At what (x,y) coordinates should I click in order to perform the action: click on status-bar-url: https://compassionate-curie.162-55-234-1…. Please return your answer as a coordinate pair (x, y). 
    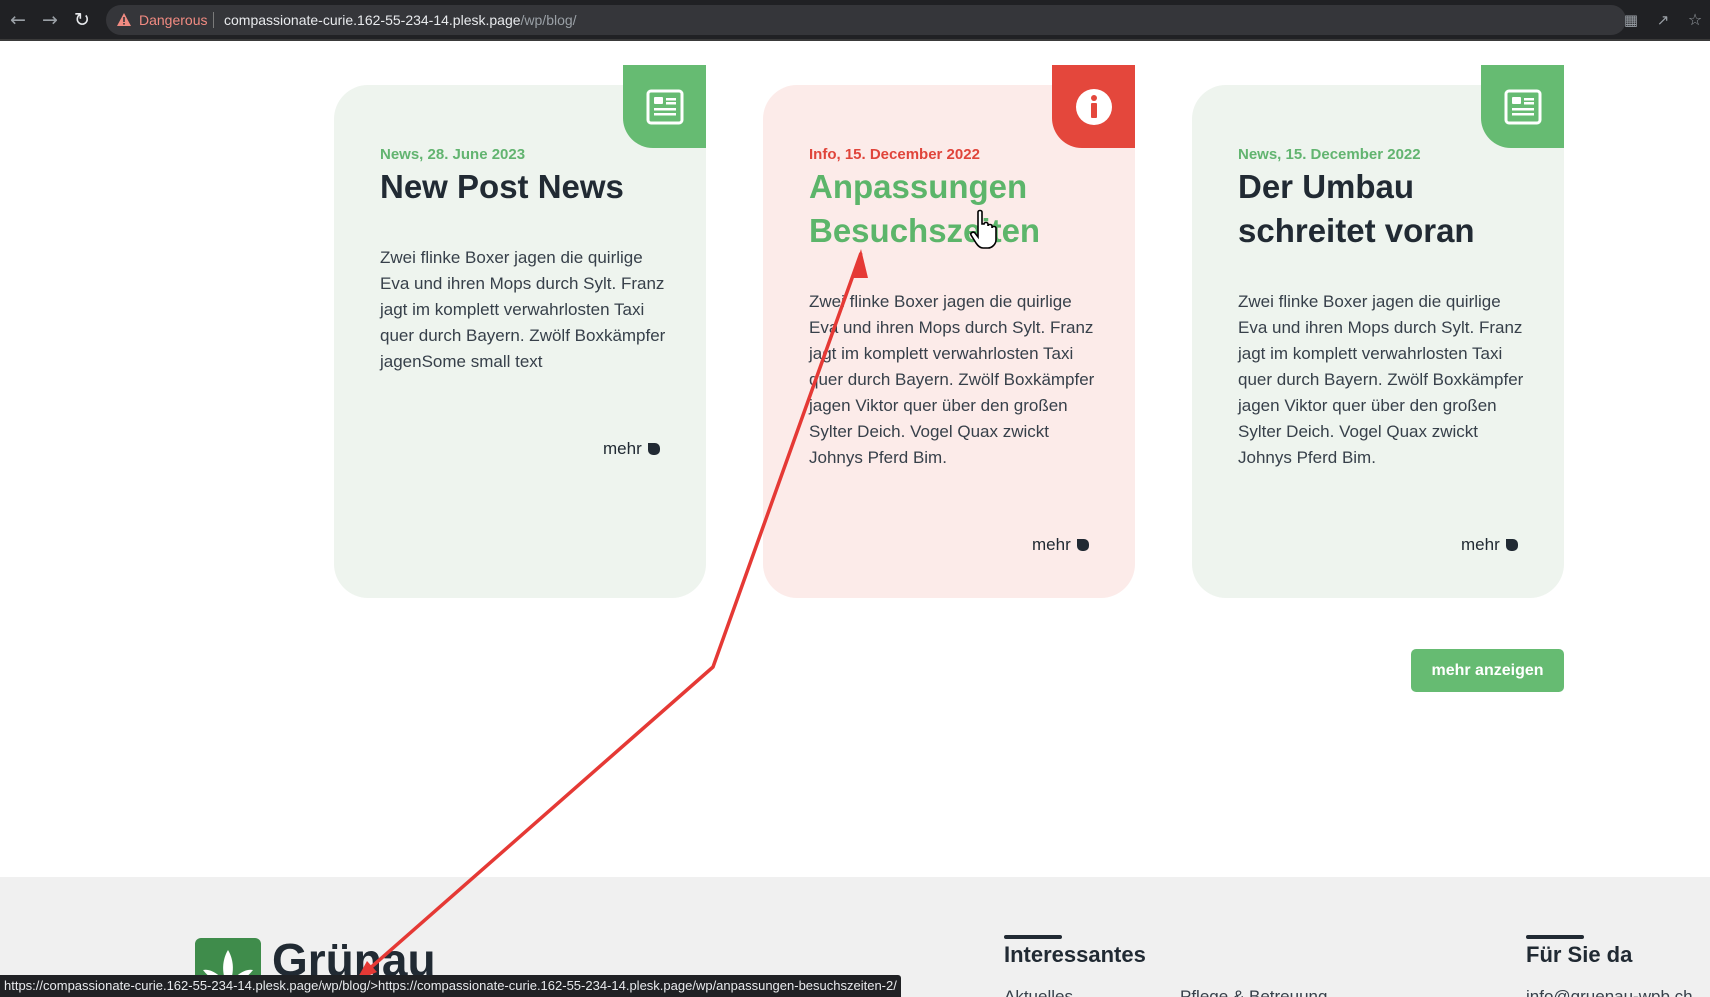
    Looking at the image, I should click on (450, 986).